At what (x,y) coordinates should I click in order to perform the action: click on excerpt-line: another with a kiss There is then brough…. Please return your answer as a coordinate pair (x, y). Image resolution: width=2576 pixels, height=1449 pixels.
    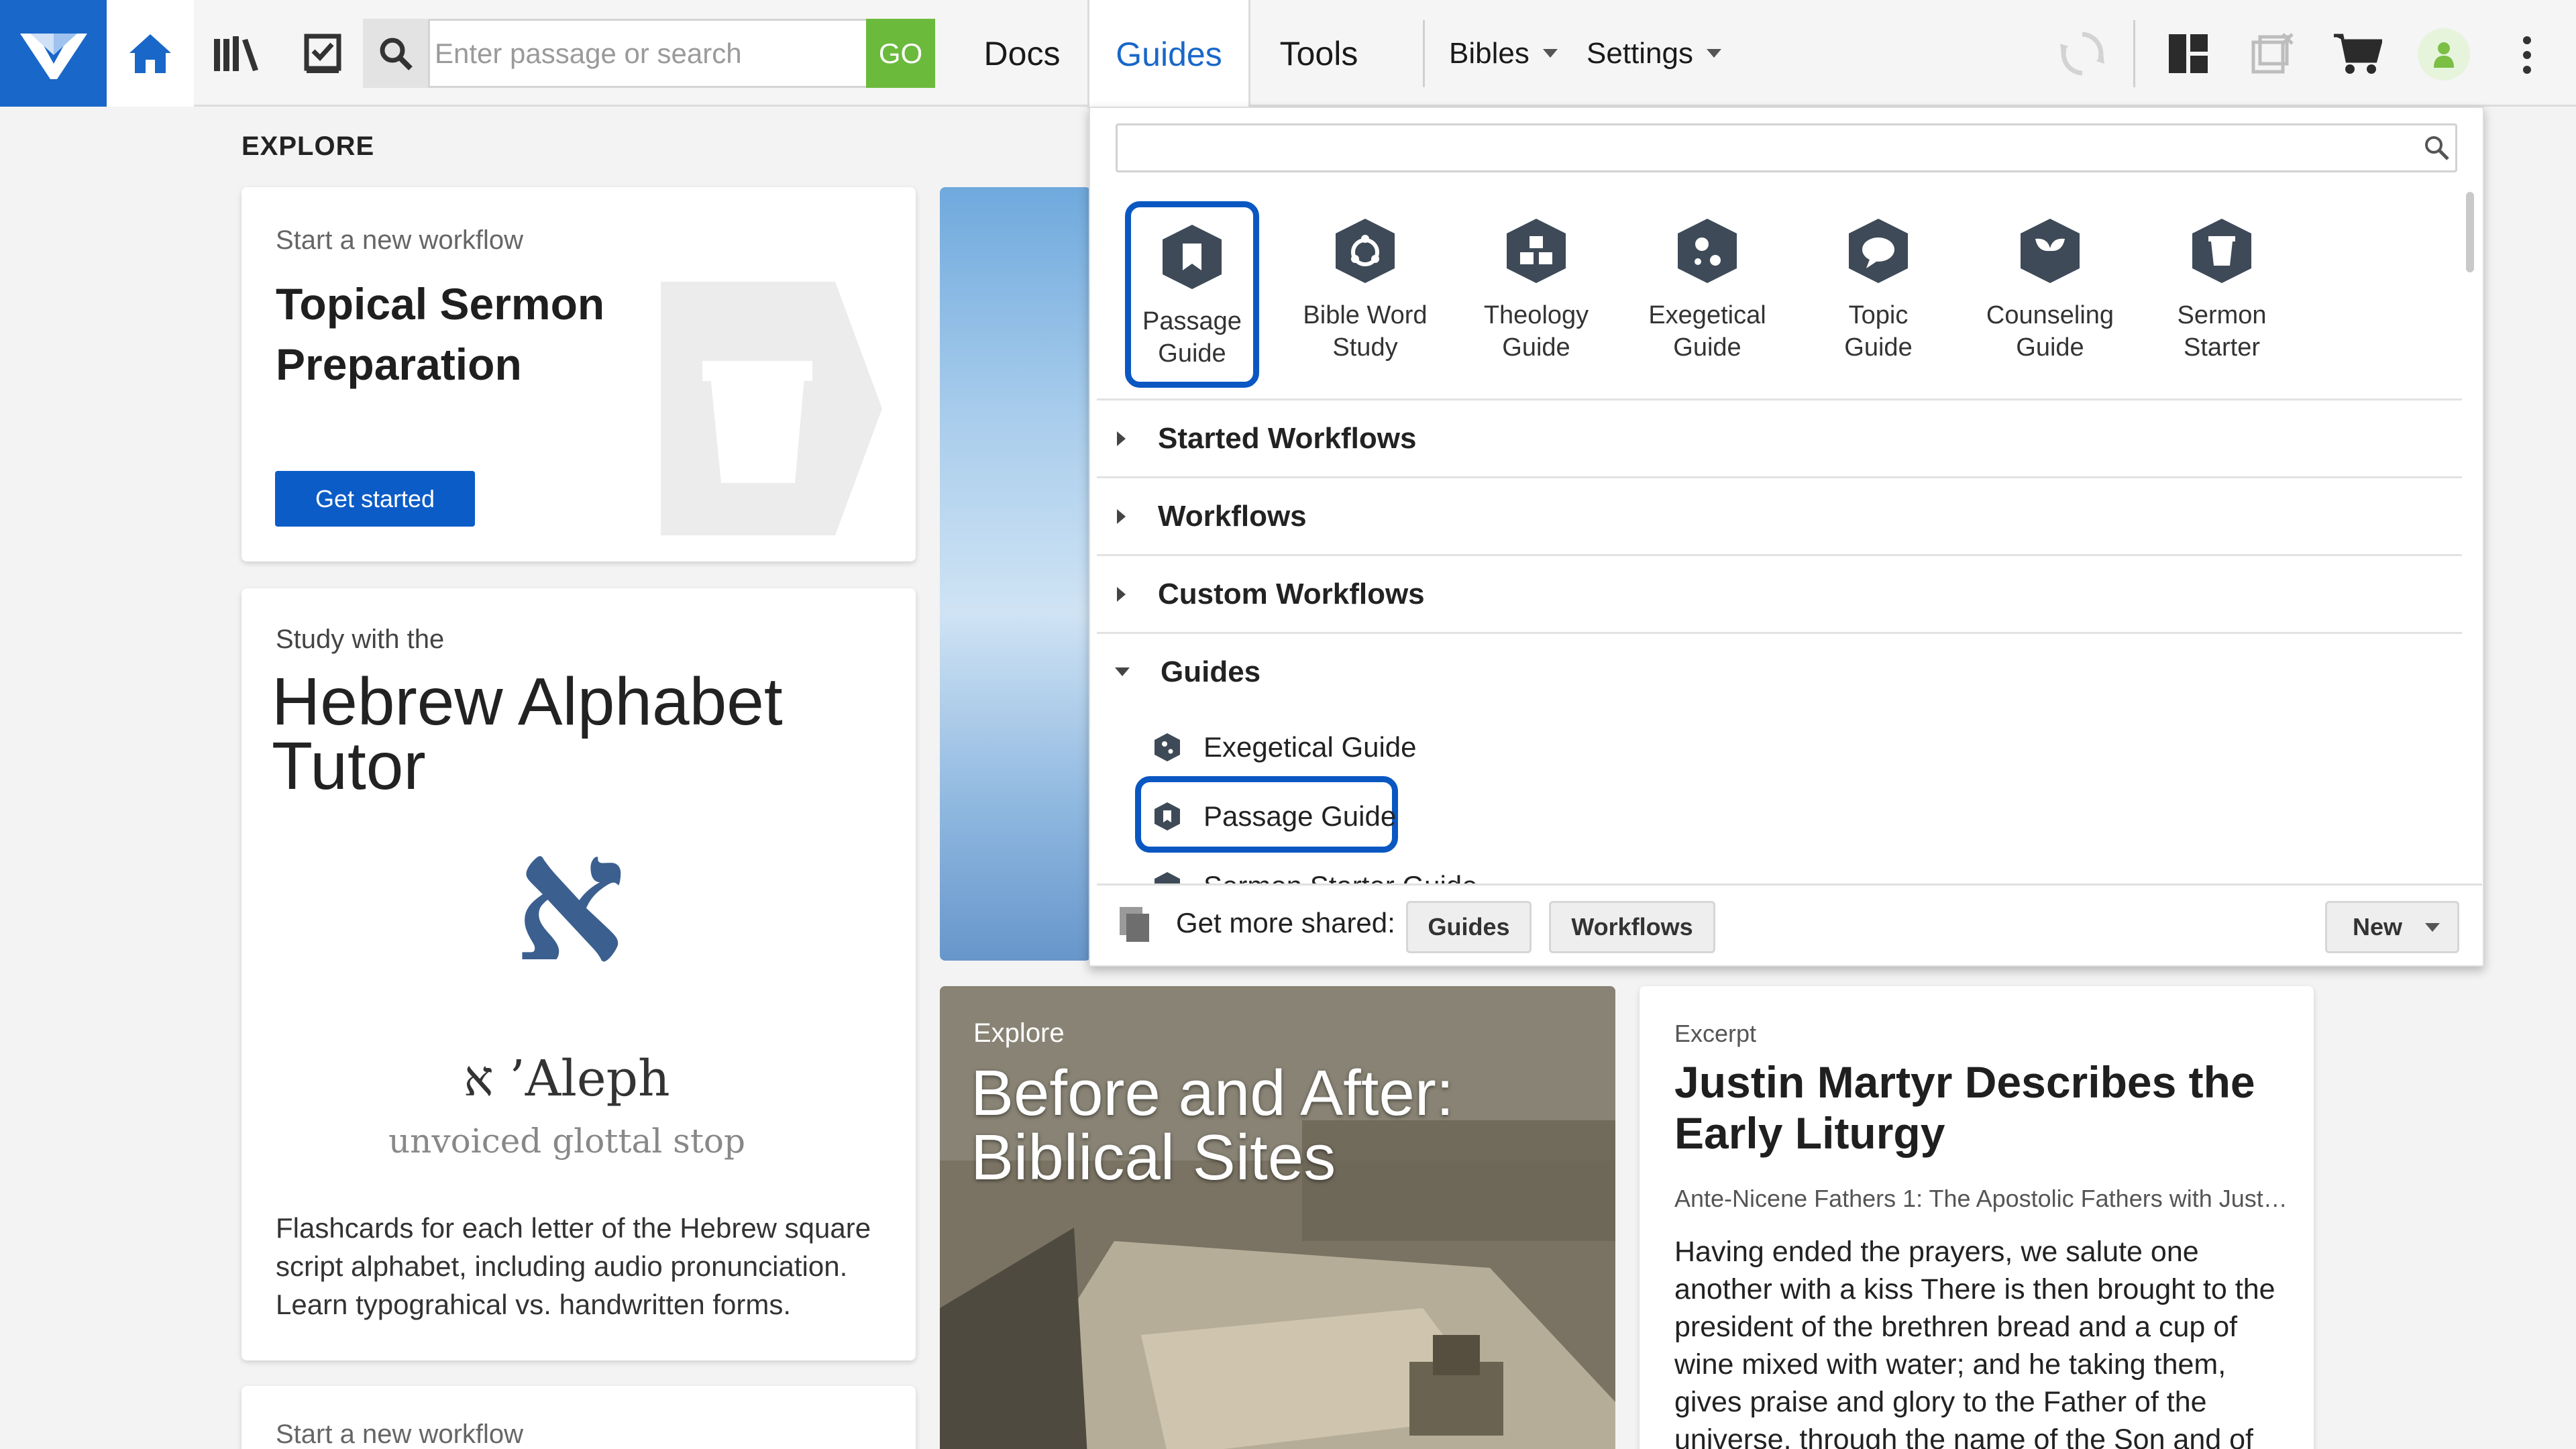
    Looking at the image, I should click on (1974, 1289).